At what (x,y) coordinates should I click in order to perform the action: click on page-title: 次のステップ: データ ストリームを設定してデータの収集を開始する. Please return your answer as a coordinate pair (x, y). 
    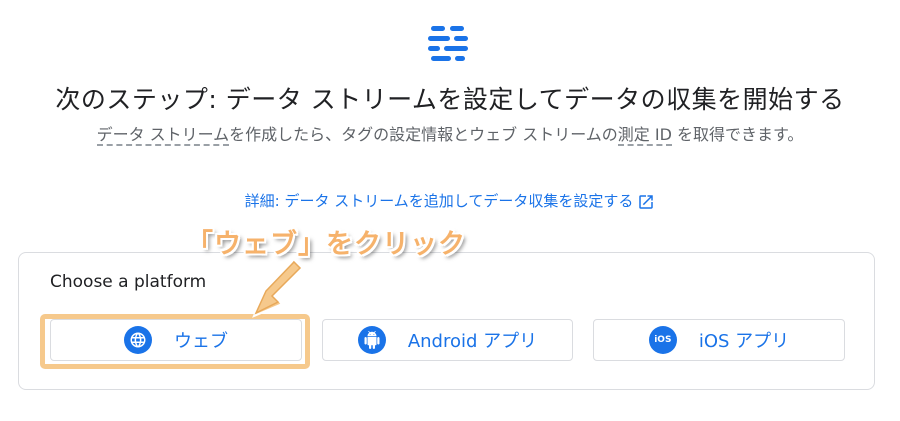
    Looking at the image, I should click on (450, 99).